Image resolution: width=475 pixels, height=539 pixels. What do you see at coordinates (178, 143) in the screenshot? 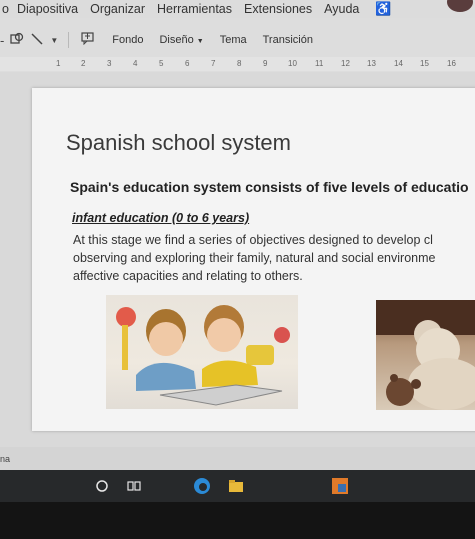
I see `slide-title: Spanish school system` at bounding box center [178, 143].